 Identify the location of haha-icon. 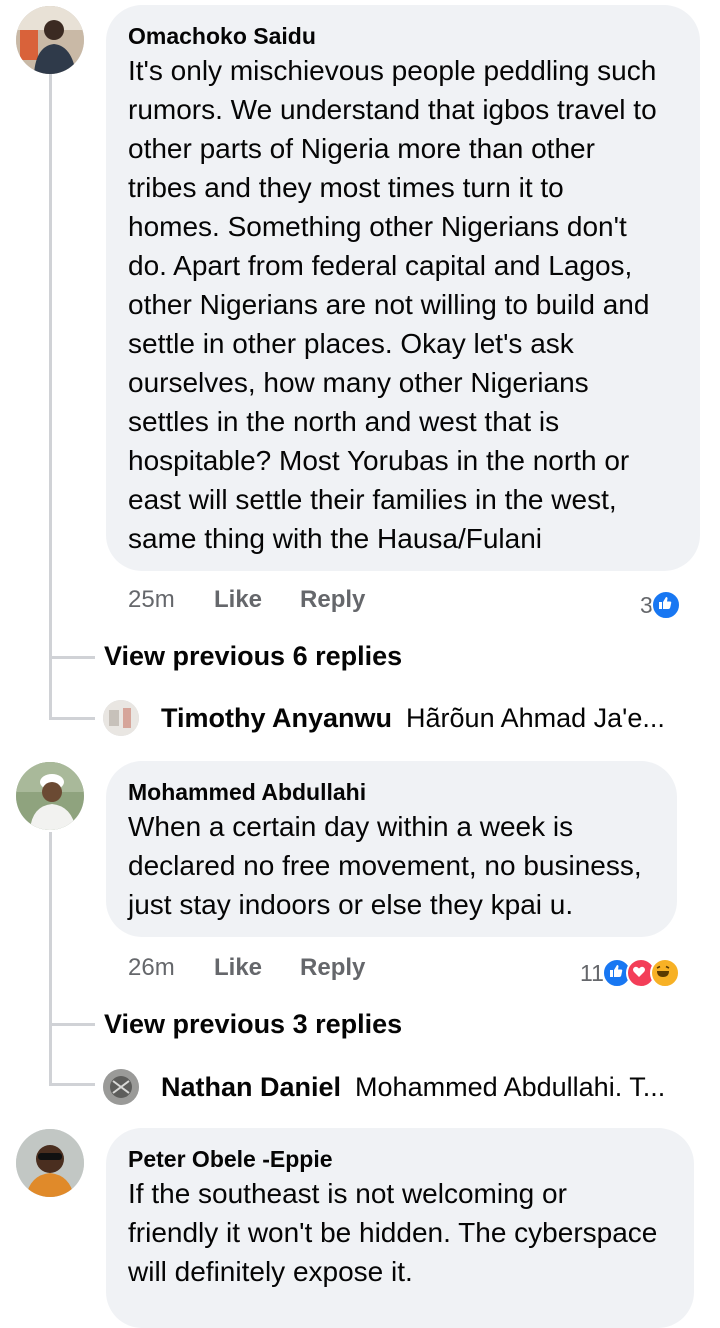
(664, 973).